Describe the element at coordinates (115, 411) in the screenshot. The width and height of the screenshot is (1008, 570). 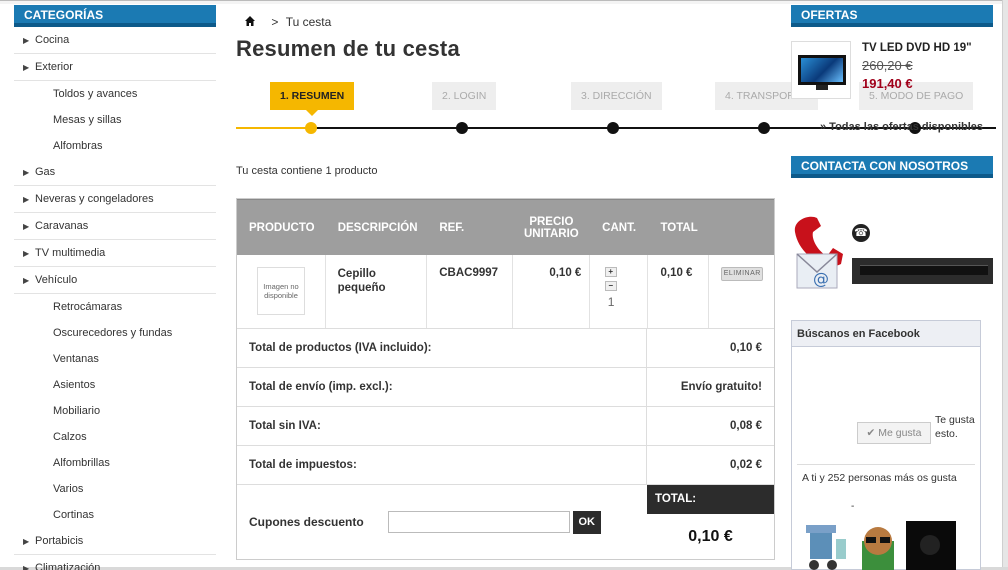
I see `subcategory-item: Mobiliario` at that location.